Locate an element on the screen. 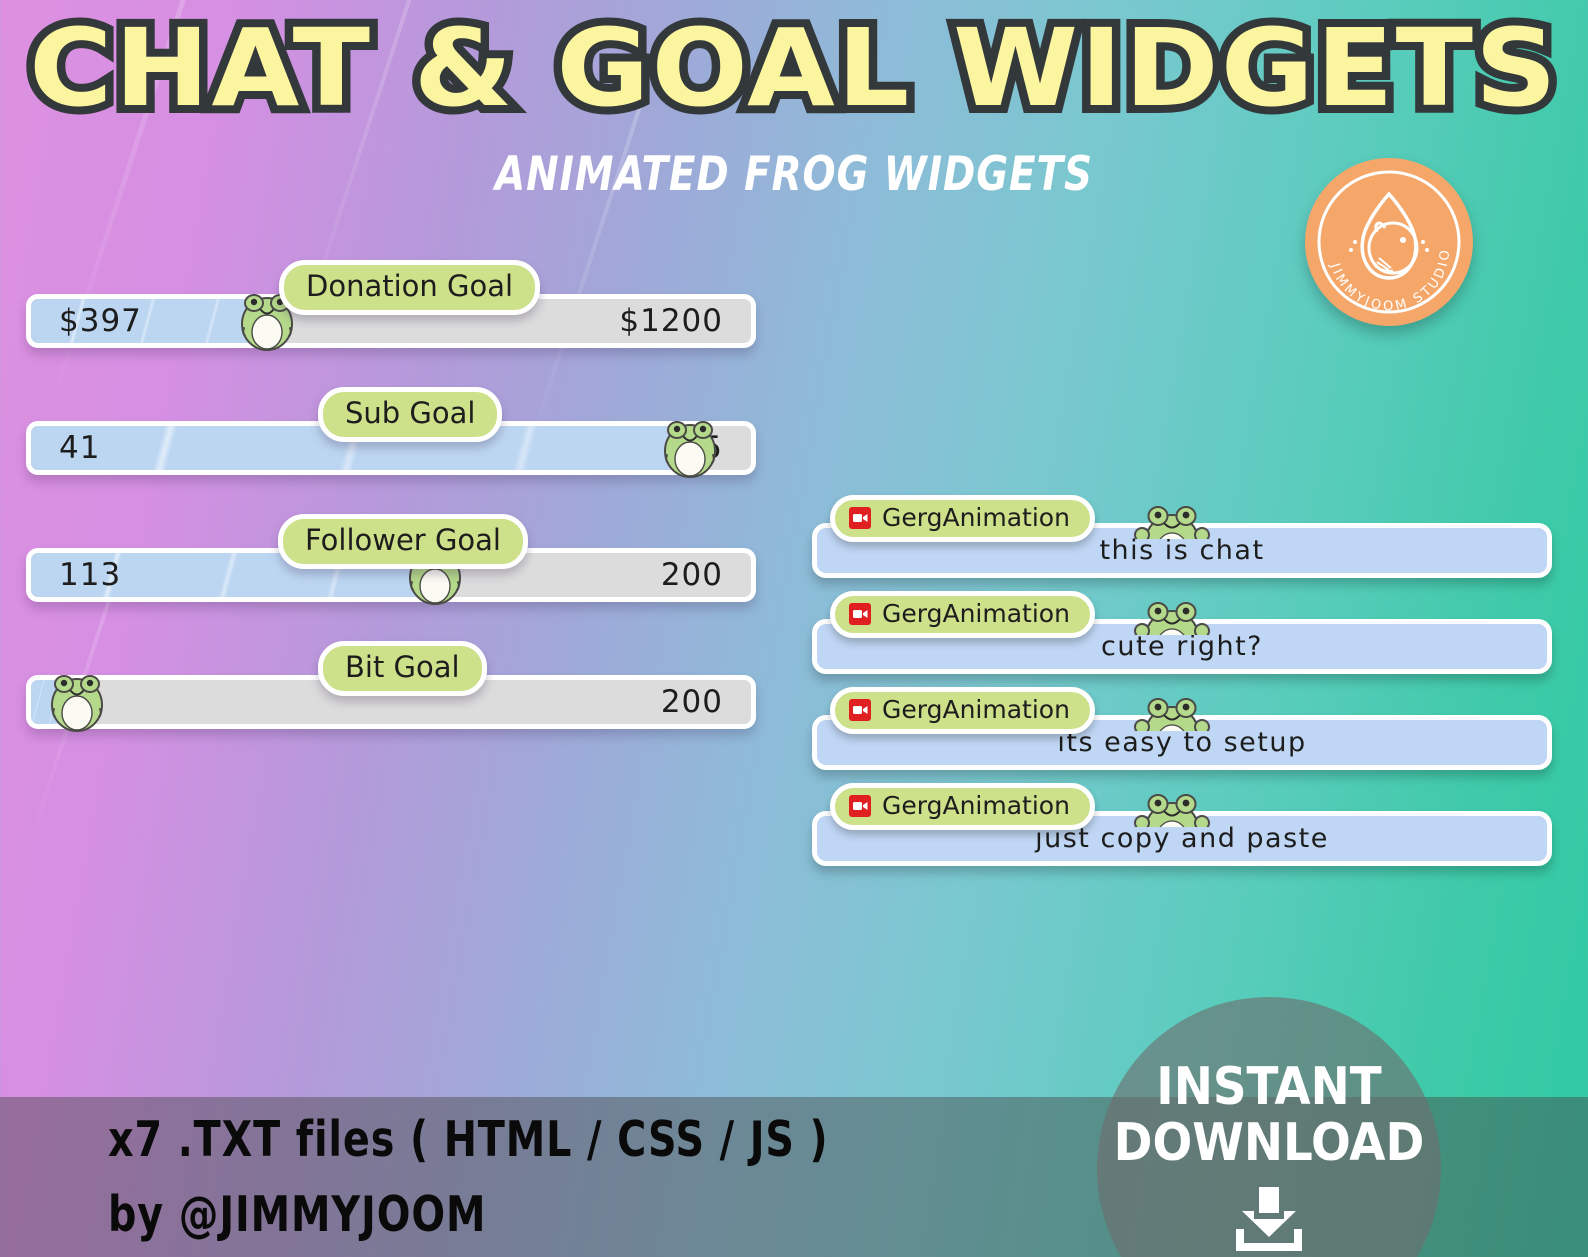  download-line-2: DOWNLOAD is located at coordinates (1269, 1143).